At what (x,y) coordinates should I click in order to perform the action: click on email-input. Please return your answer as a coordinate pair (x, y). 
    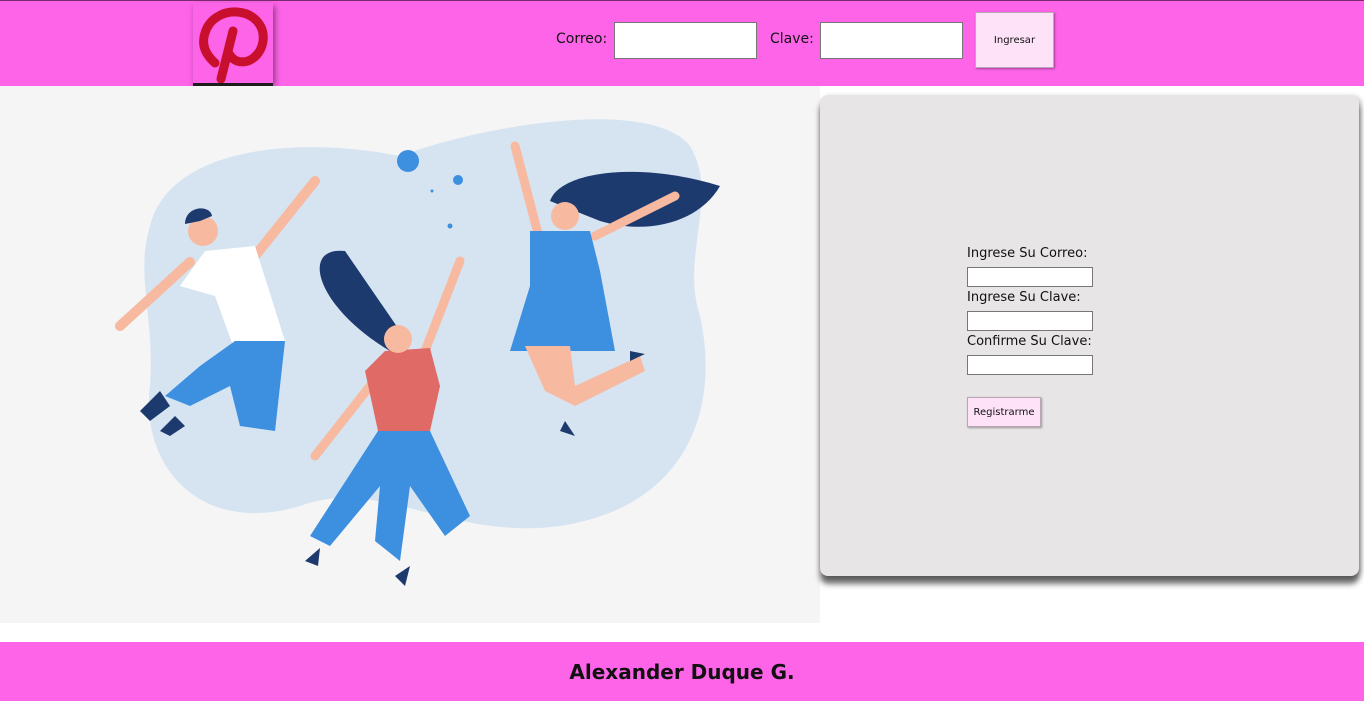
    Looking at the image, I should click on (685, 40).